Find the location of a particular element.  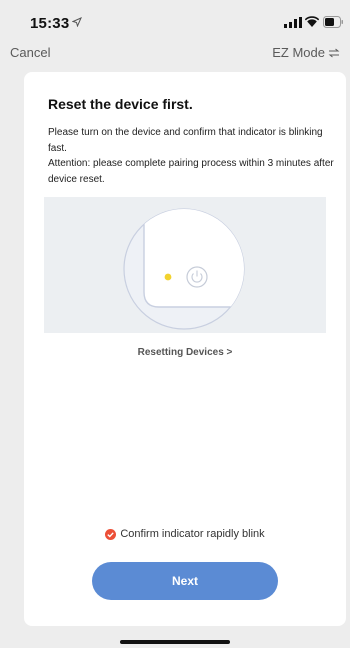

resetting-devices-link: Resetting Devices > is located at coordinates (185, 352).